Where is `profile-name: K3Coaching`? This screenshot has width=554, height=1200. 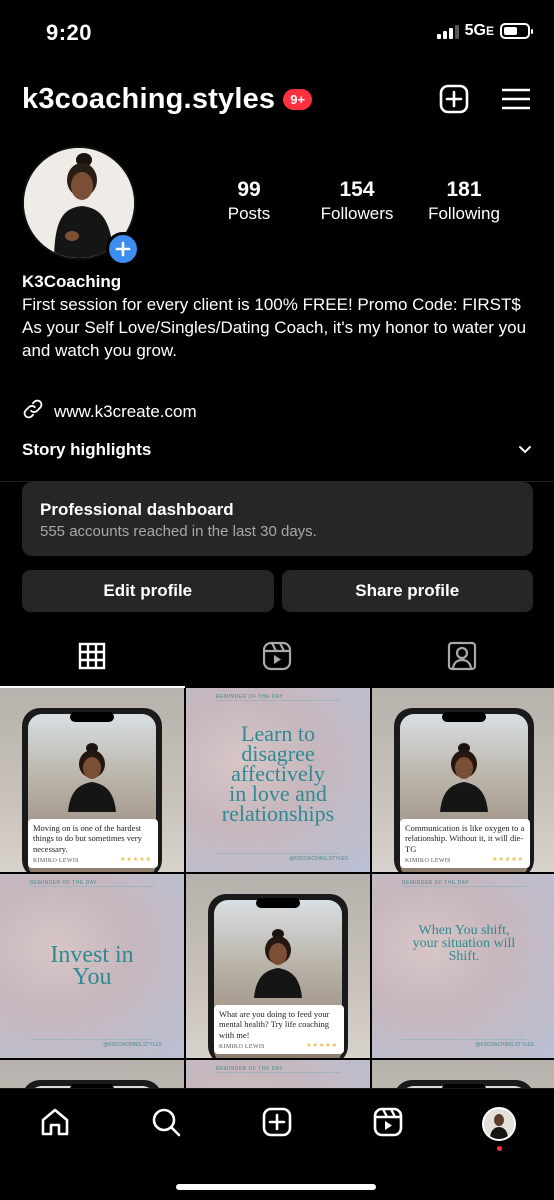
profile-name: K3Coaching is located at coordinates (72, 281).